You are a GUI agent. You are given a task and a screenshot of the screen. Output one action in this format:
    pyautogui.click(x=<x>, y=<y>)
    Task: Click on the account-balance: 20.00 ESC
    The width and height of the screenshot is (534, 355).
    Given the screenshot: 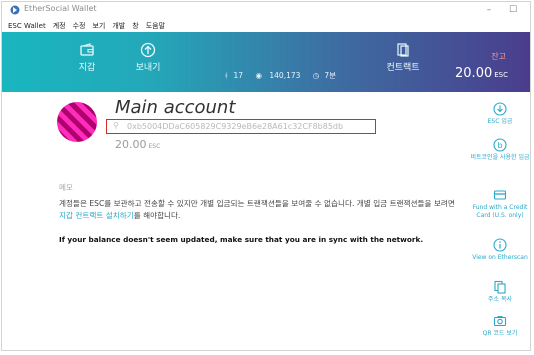 What is the action you would take?
    pyautogui.click(x=137, y=144)
    